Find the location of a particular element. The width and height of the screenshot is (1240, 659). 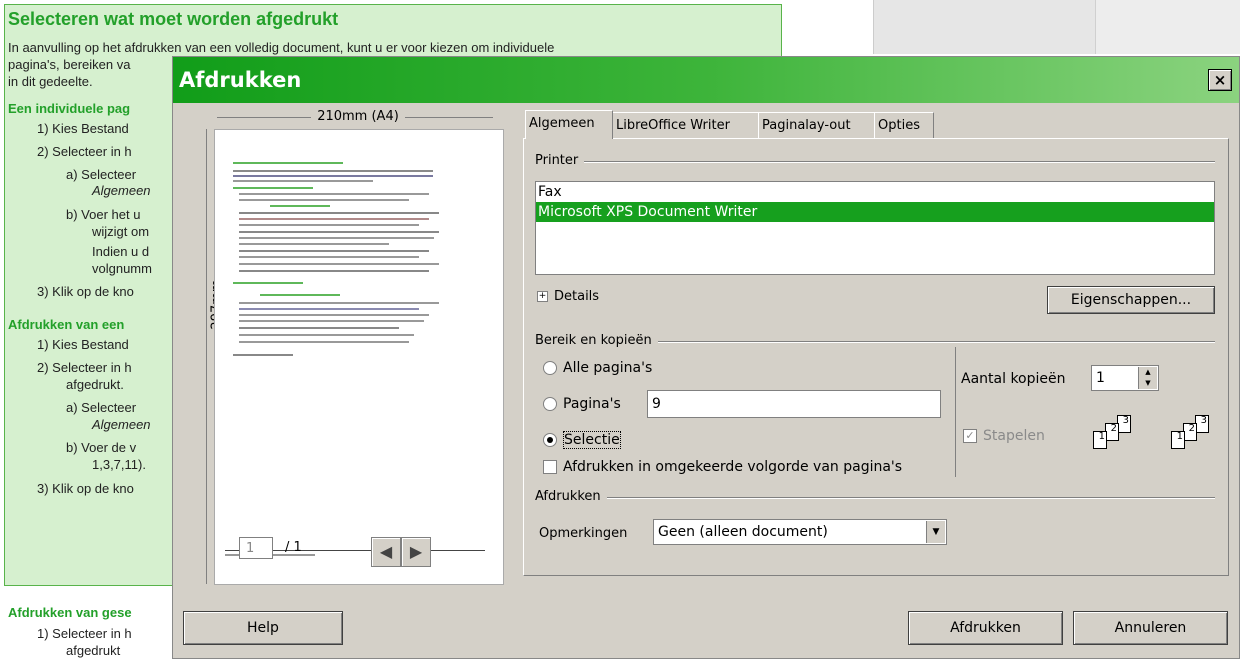

document-list-item: wijzigt om is located at coordinates (121, 231).